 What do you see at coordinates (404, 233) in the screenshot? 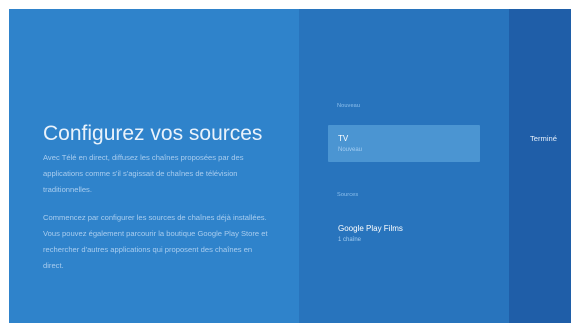
I see `source-item-google-play-films: Google Play Films 1 chaîne` at bounding box center [404, 233].